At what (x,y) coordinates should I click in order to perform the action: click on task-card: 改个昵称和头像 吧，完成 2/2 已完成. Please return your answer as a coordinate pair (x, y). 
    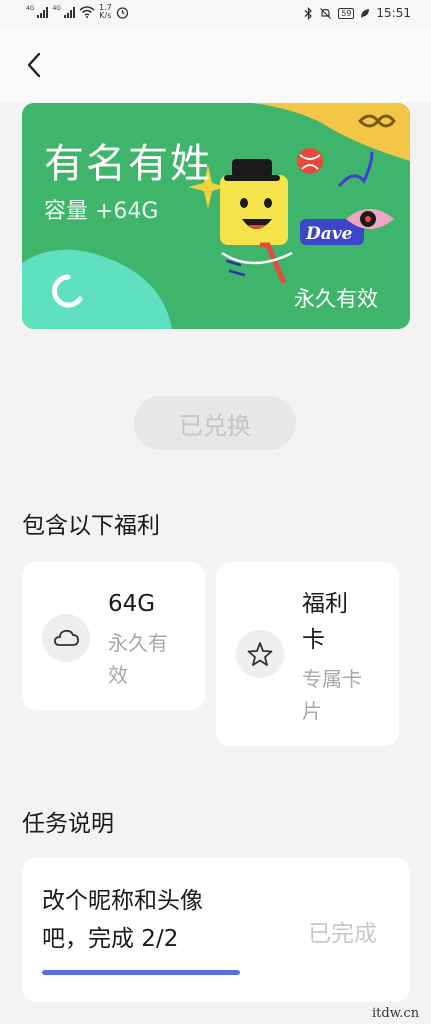
    Looking at the image, I should click on (216, 930).